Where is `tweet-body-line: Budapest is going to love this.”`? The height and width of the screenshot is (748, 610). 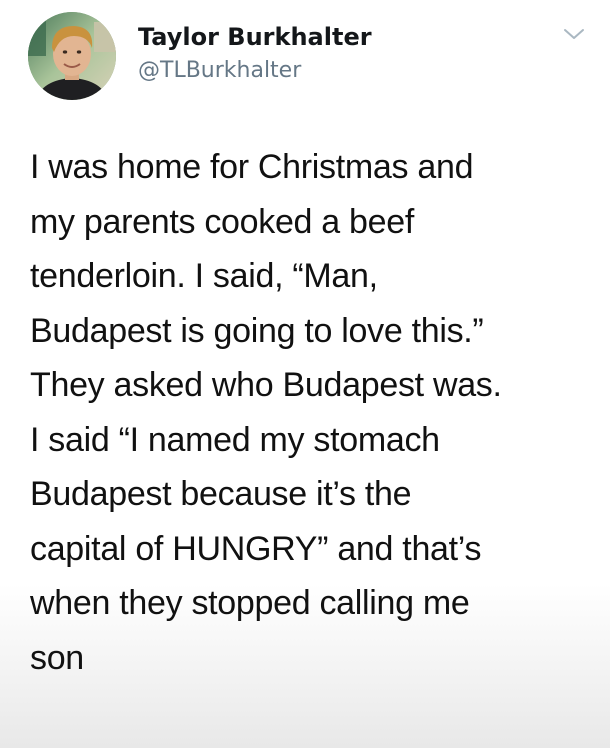 tweet-body-line: Budapest is going to love this.” is located at coordinates (257, 330).